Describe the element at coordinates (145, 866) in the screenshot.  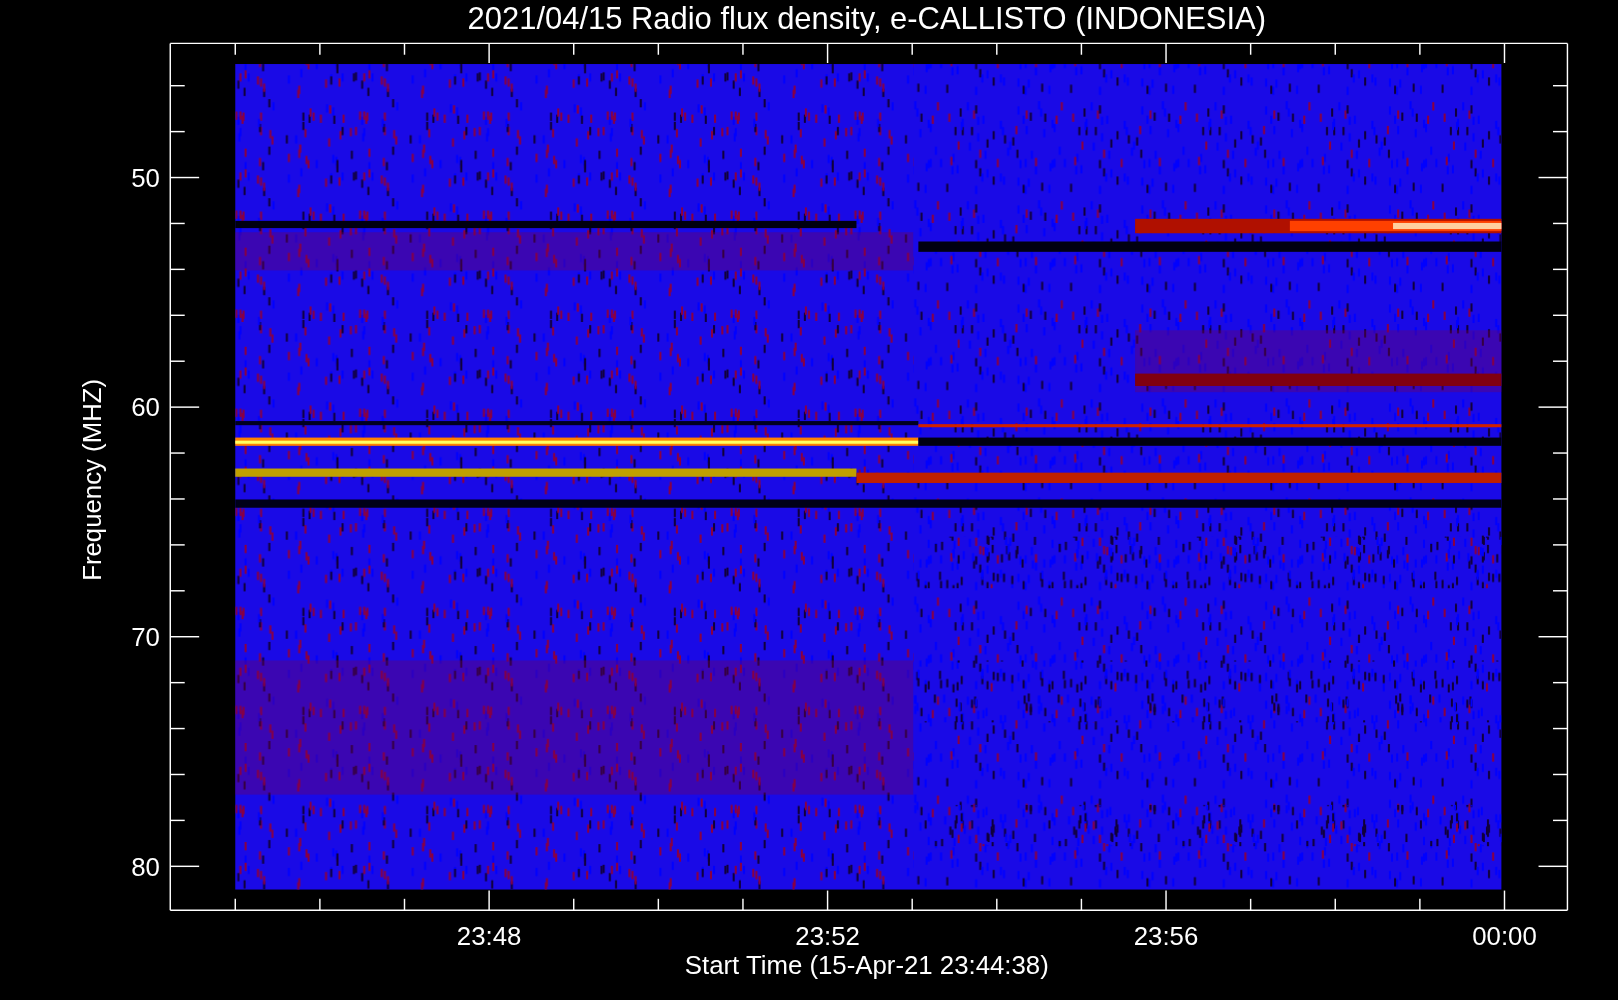
I see `tick-label: 80` at that location.